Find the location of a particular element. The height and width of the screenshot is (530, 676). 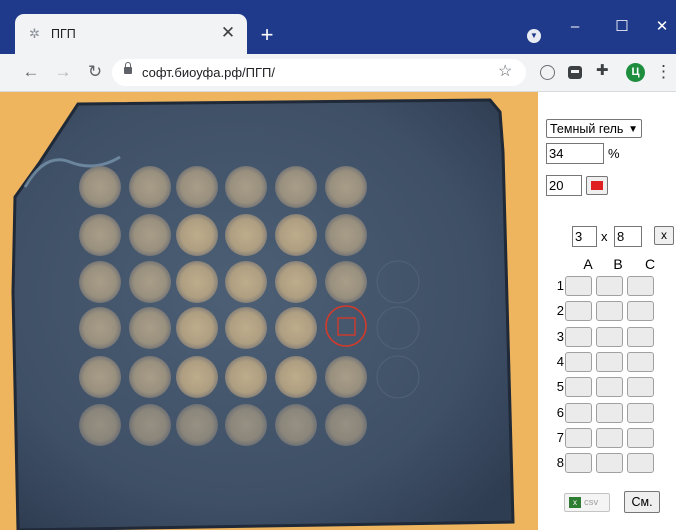

grid-cell-c3 is located at coordinates (640, 336).